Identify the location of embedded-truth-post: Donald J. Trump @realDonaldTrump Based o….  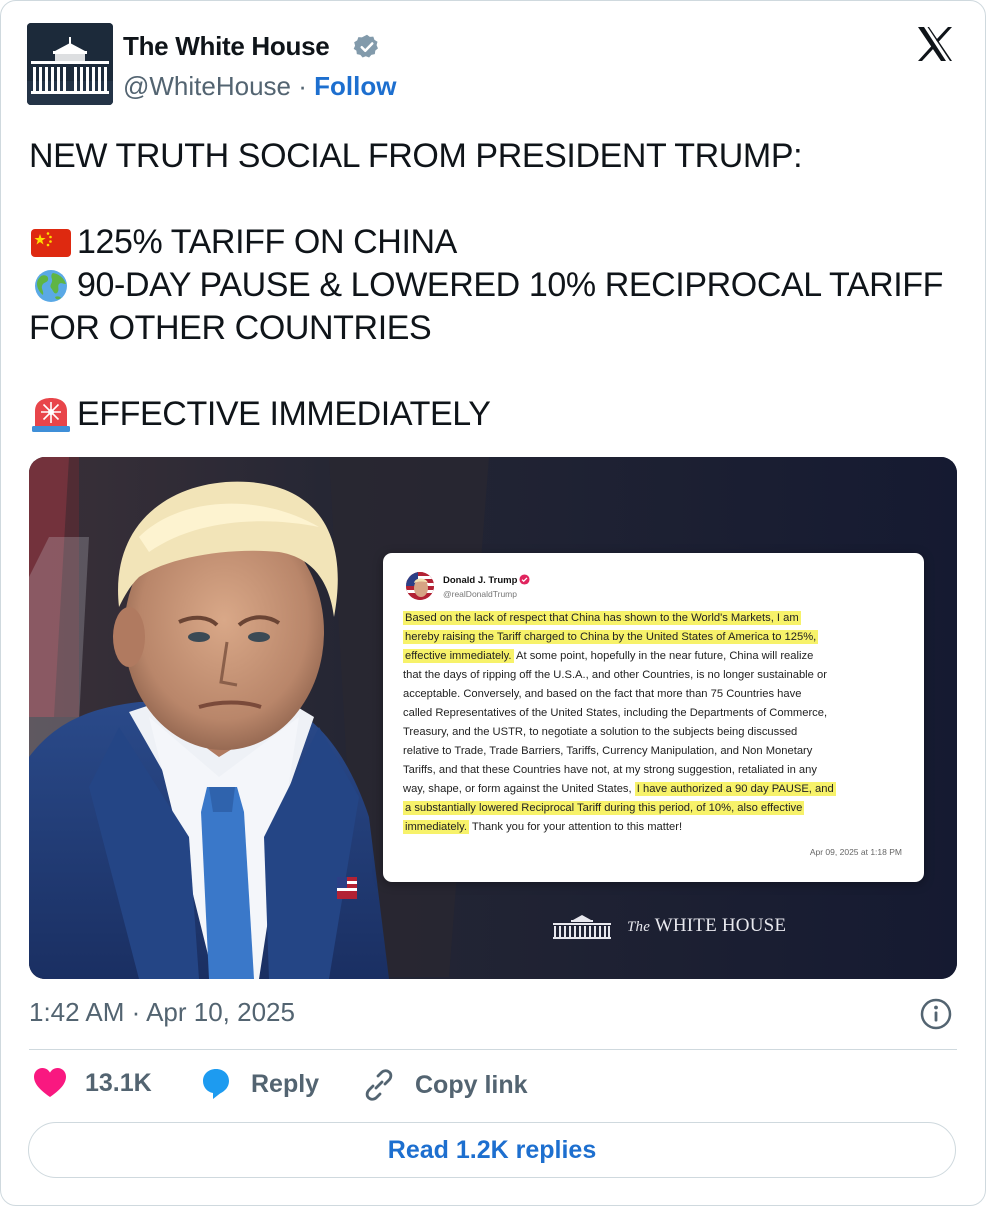
(653, 717).